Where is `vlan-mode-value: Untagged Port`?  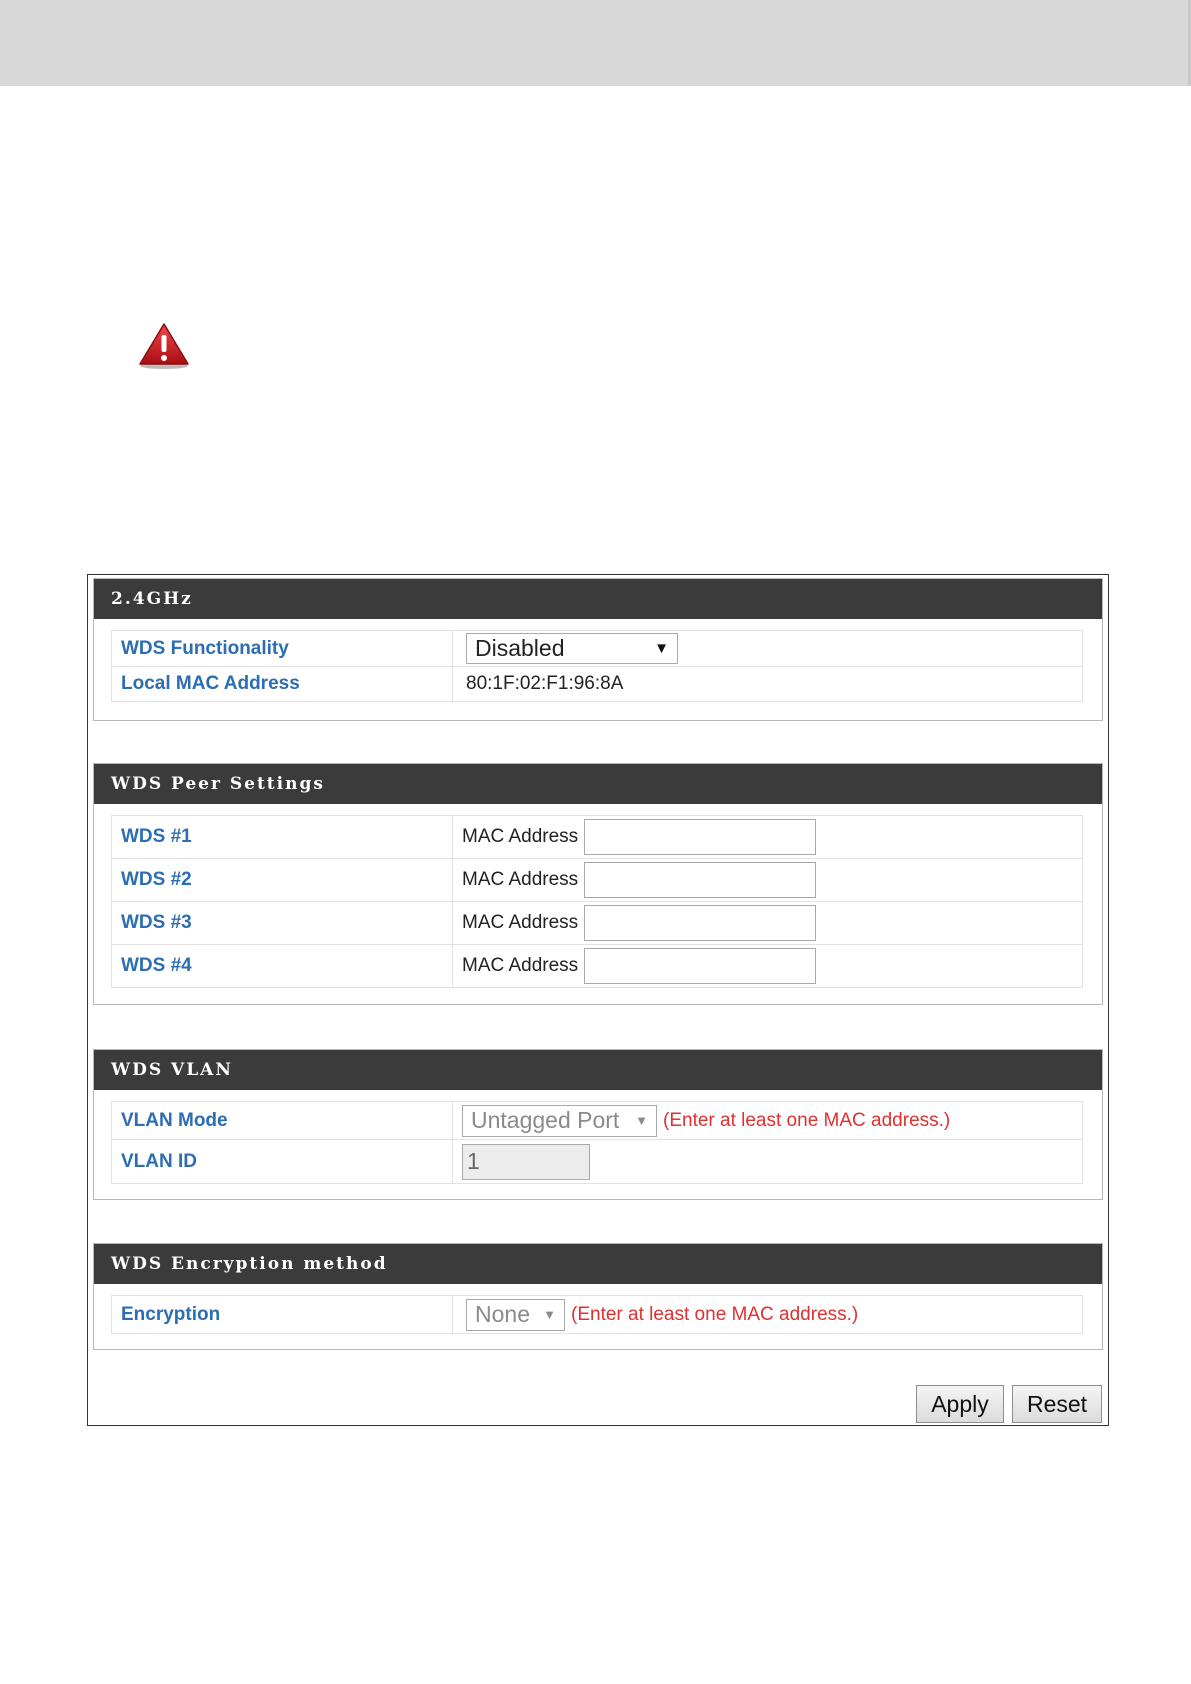
vlan-mode-value: Untagged Port is located at coordinates (545, 1120).